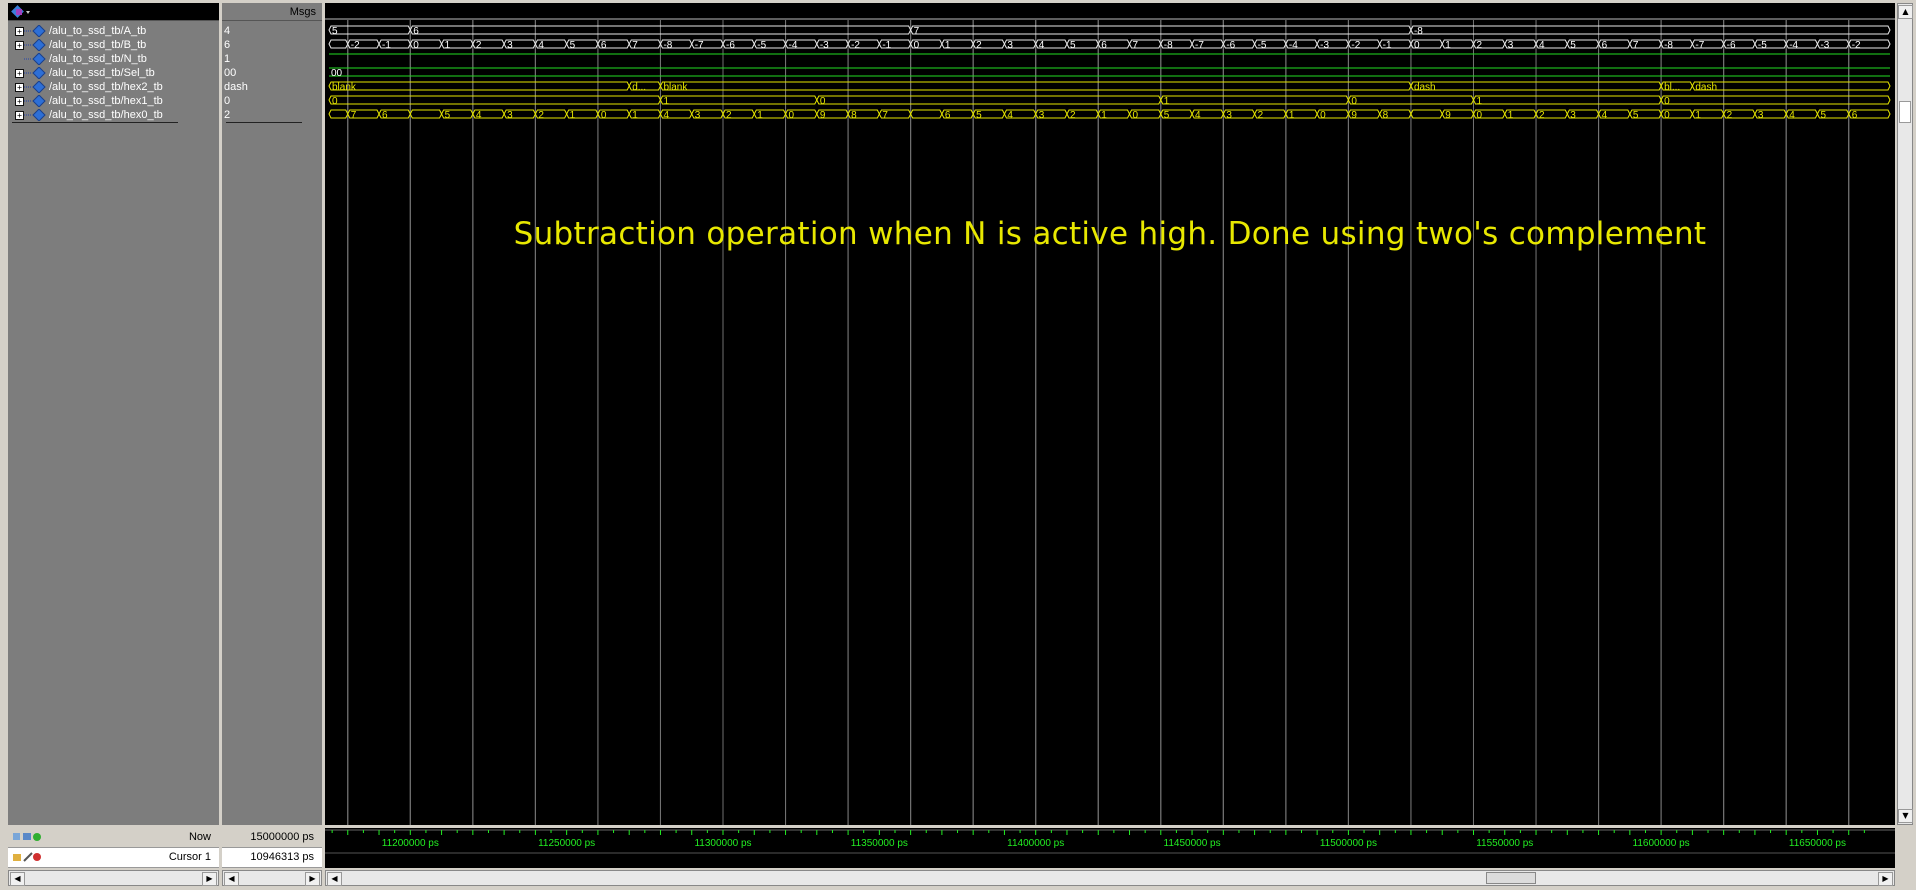 The width and height of the screenshot is (1916, 890). Describe the element at coordinates (1905, 414) in the screenshot. I see `vertical-scrollbar: ▲ ▼` at that location.